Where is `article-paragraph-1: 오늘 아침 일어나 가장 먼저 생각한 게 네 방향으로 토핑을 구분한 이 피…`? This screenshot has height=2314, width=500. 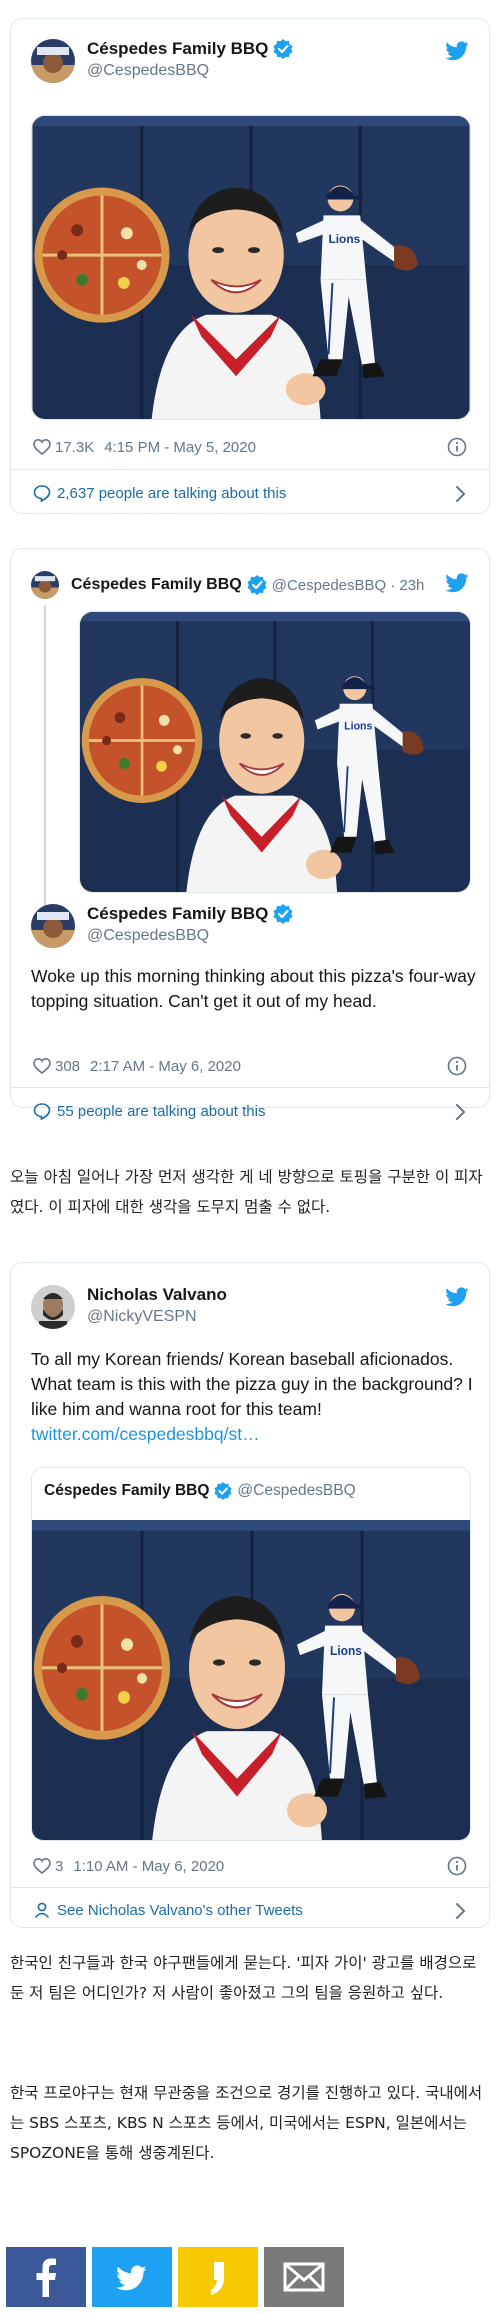
article-paragraph-1: 오늘 아침 일어나 가장 먼저 생각한 게 네 방향으로 토핑을 구분한 이 피… is located at coordinates (246, 1192).